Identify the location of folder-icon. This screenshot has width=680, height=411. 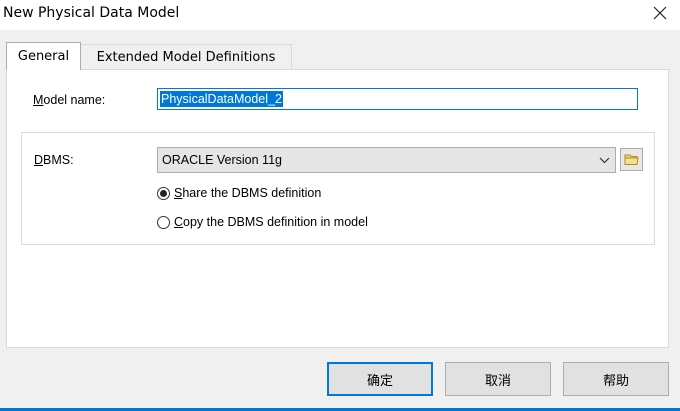
(631, 159).